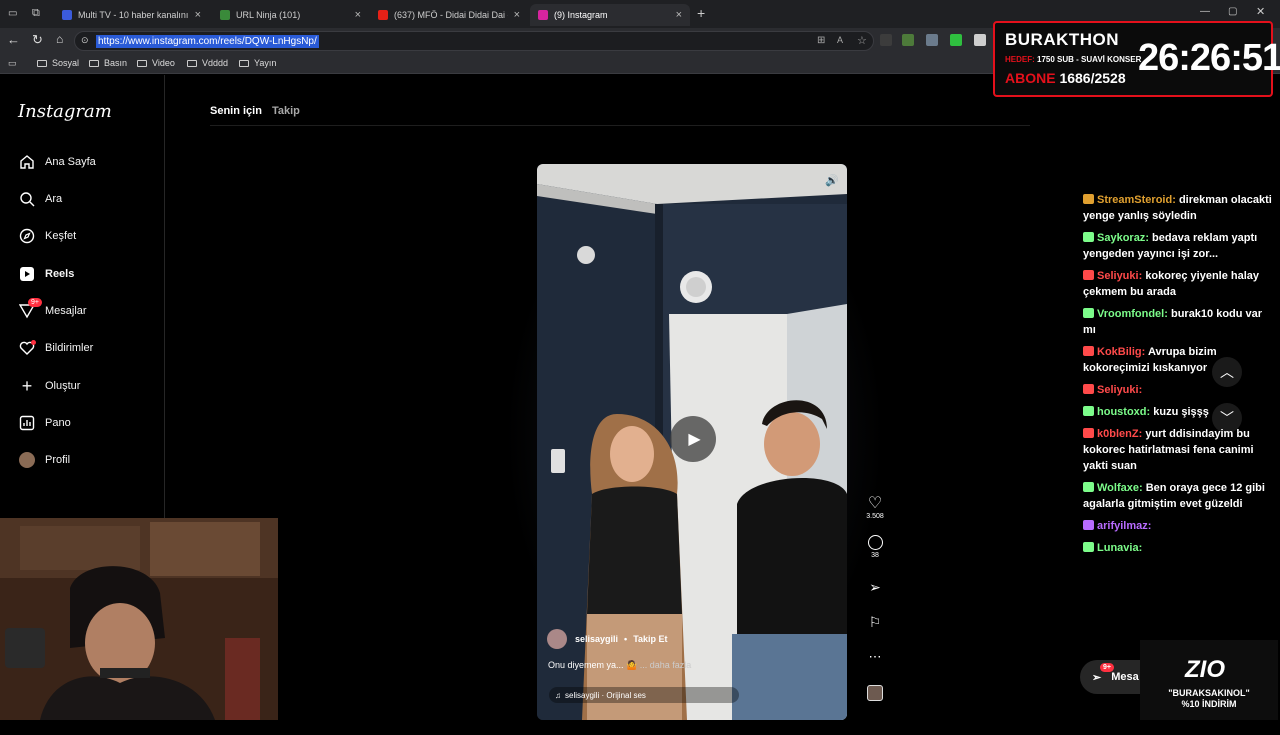 The width and height of the screenshot is (1280, 735). I want to click on chat-text: kuzu şişşş, so click(1181, 412).